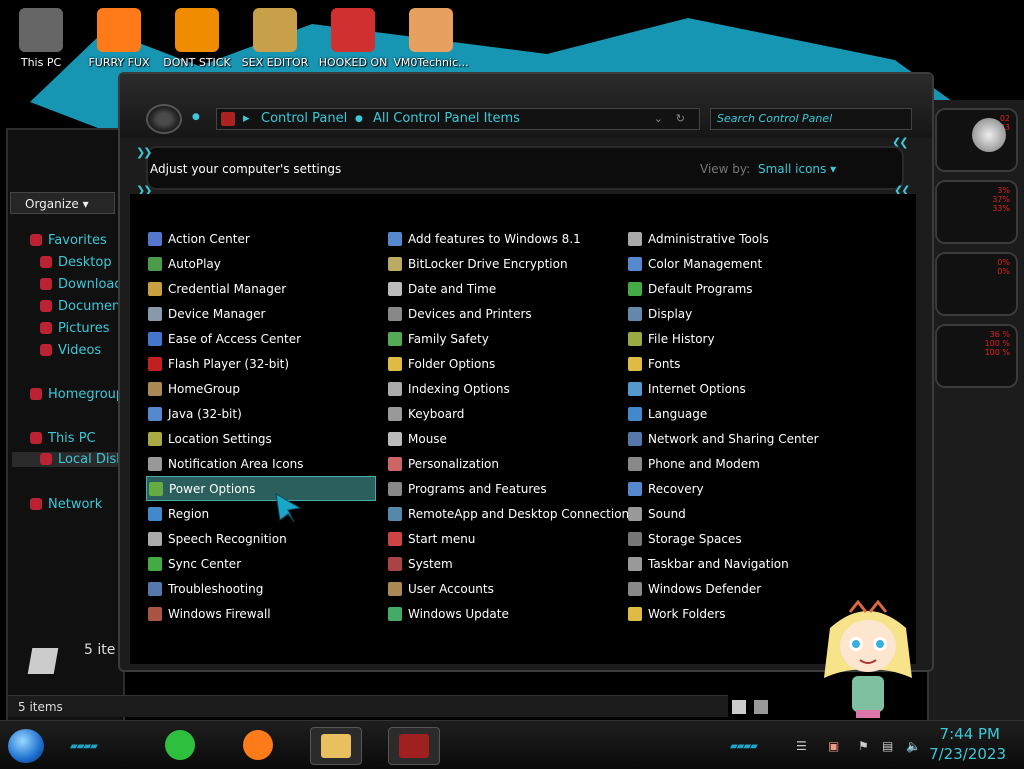 This screenshot has height=769, width=1024. Describe the element at coordinates (739, 707) in the screenshot. I see `details-view-icon` at that location.